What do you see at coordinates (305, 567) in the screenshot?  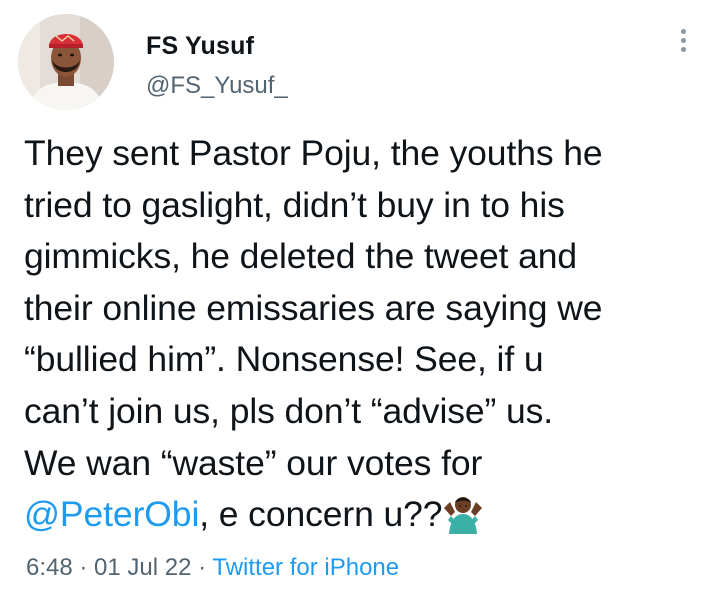 I see `tweet-source-link: Twitter for iPhone` at bounding box center [305, 567].